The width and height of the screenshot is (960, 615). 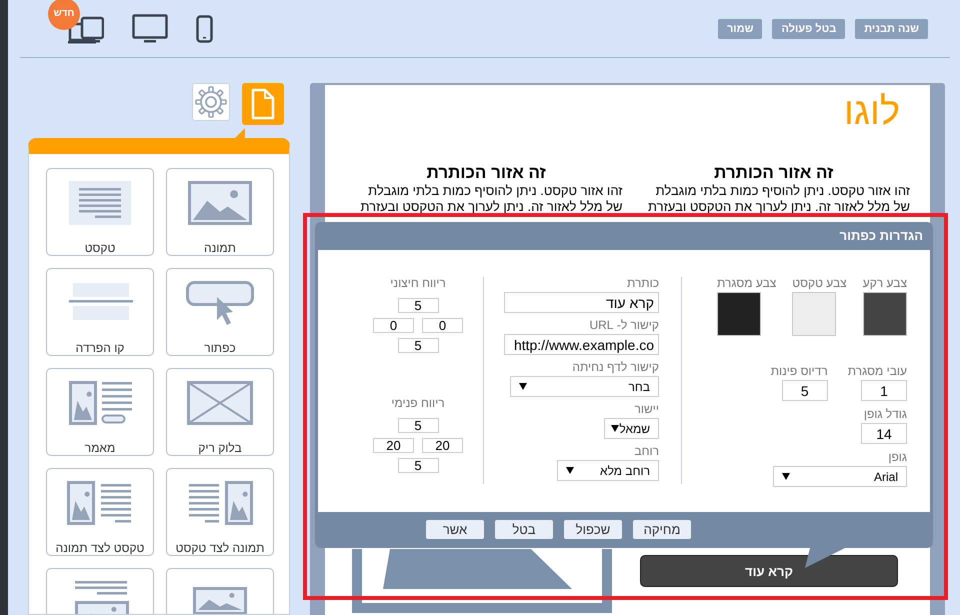 What do you see at coordinates (150, 29) in the screenshot?
I see `desktop-monitor-icon` at bounding box center [150, 29].